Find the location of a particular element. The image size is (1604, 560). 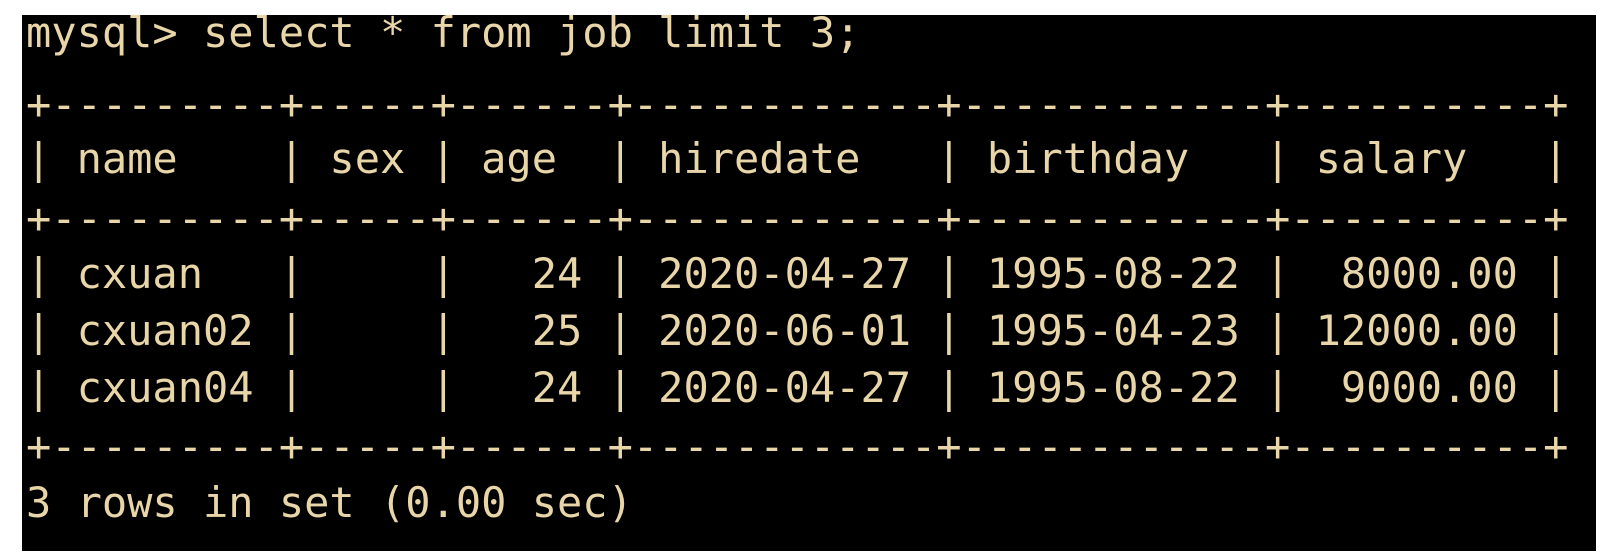

sql-prompt-line: mysql> select * from job limit 3; is located at coordinates (443, 36).